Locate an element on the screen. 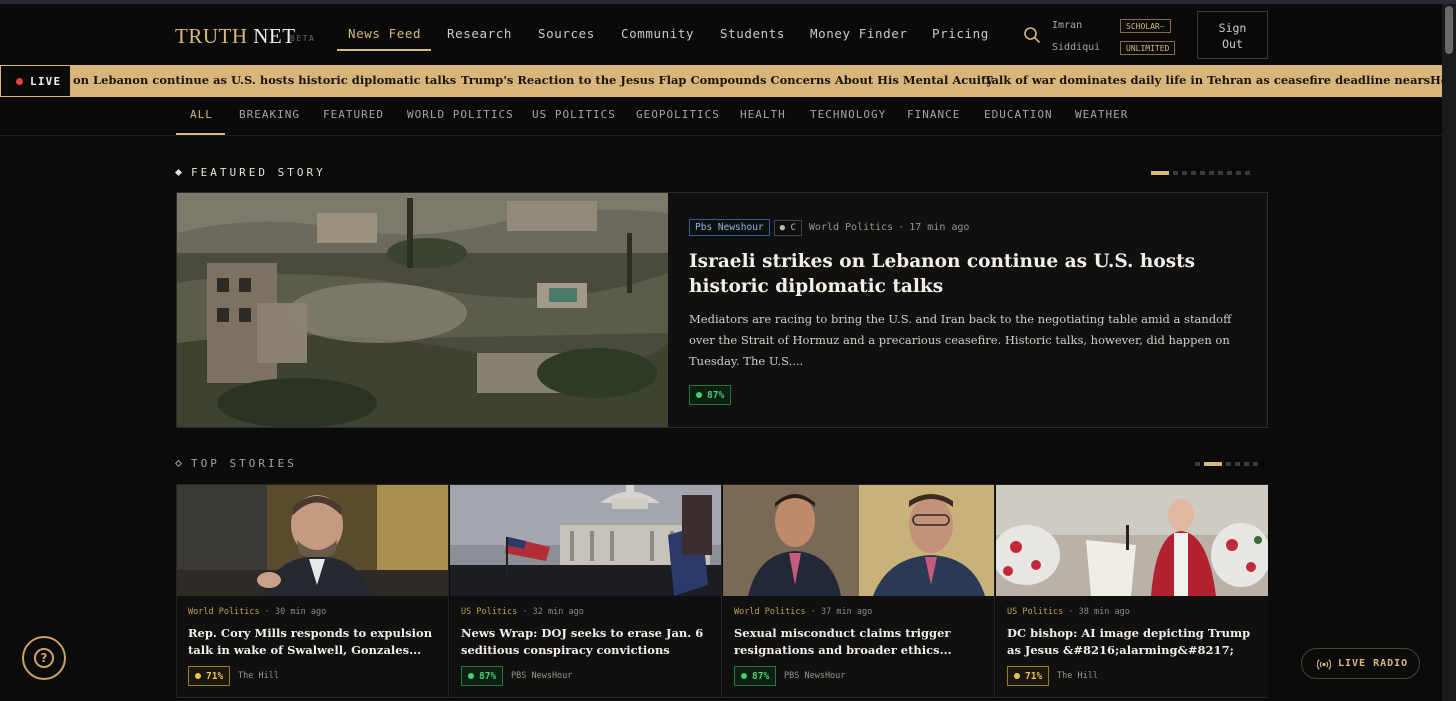  nav-community: Community is located at coordinates (657, 33).